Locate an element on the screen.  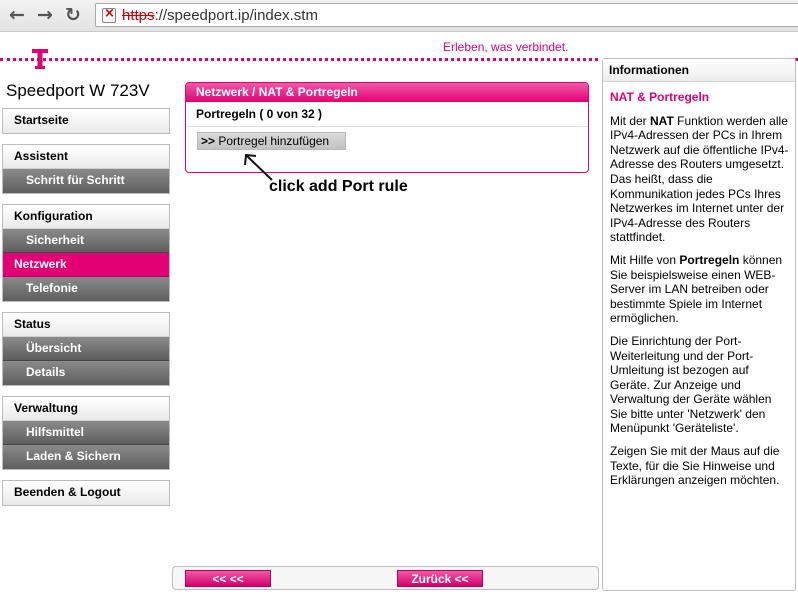
sidebar-item-hilfsmittel: Hilfsmittel is located at coordinates (86, 433).